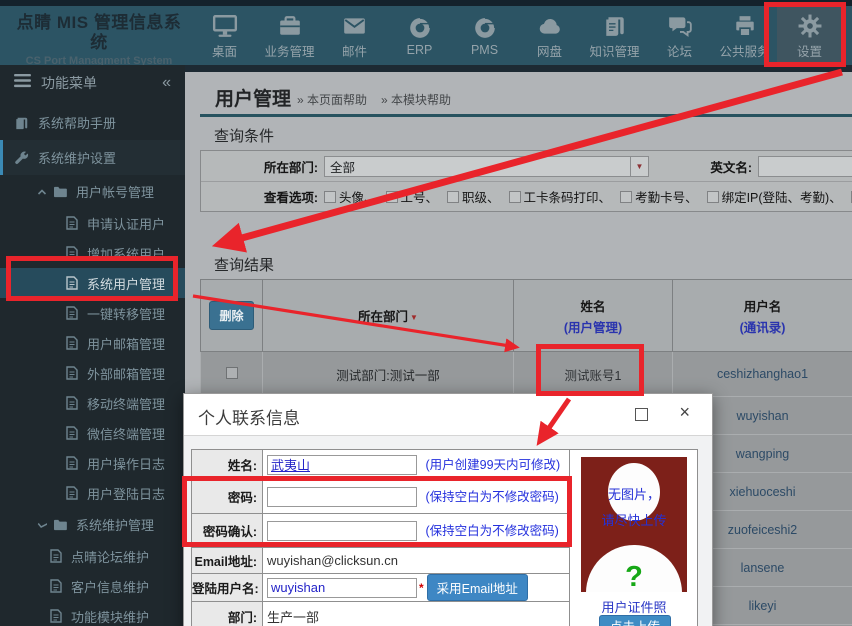  What do you see at coordinates (92, 373) in the screenshot?
I see `sidebar-item-外部邮箱管理: 外部邮箱管理` at bounding box center [92, 373].